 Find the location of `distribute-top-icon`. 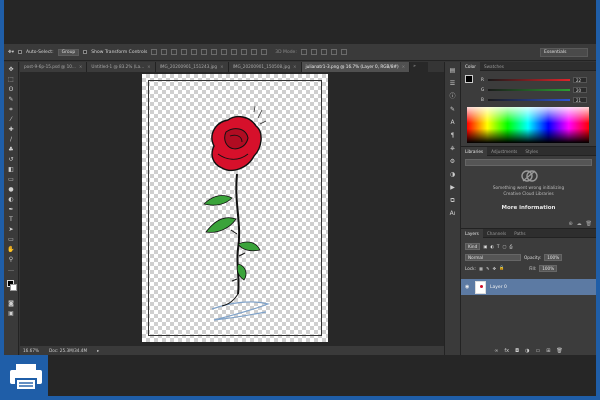

distribute-top-icon is located at coordinates (214, 52).